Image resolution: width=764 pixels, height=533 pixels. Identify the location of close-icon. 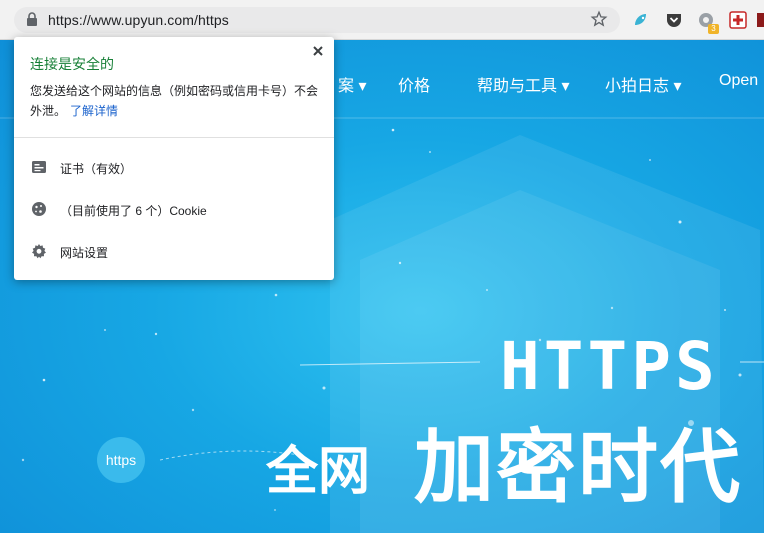
(318, 51).